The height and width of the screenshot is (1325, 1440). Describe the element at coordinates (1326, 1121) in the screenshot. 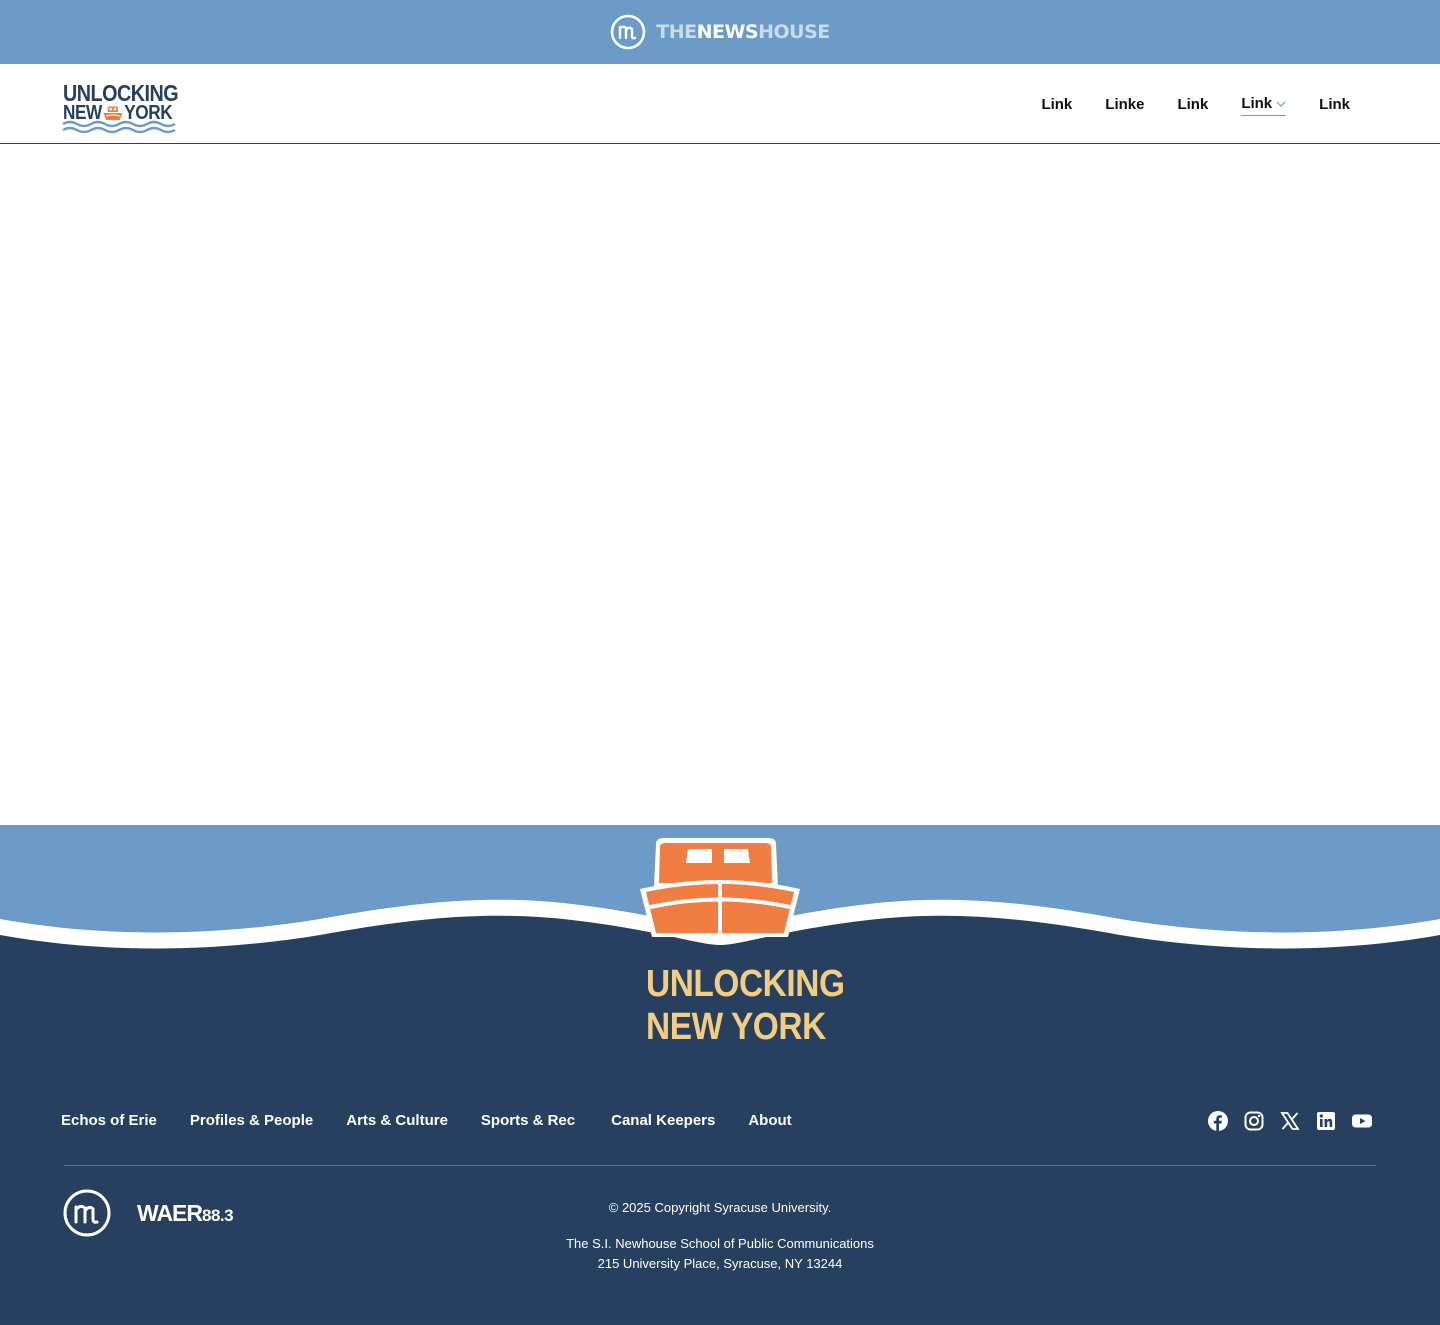

I see `linkedin-icon` at that location.